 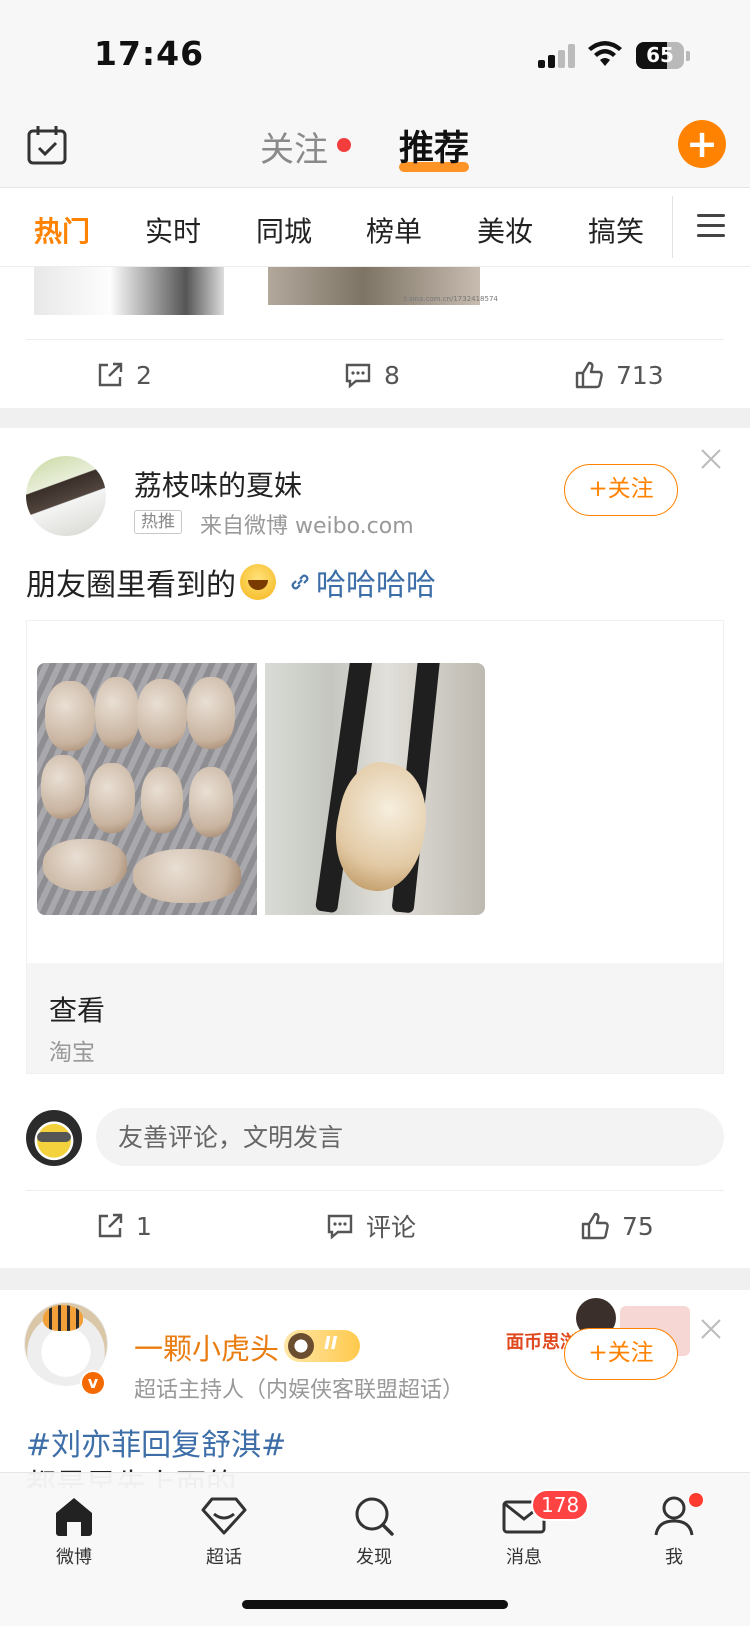 I want to click on verified-badge-icon: v, so click(x=93, y=1383).